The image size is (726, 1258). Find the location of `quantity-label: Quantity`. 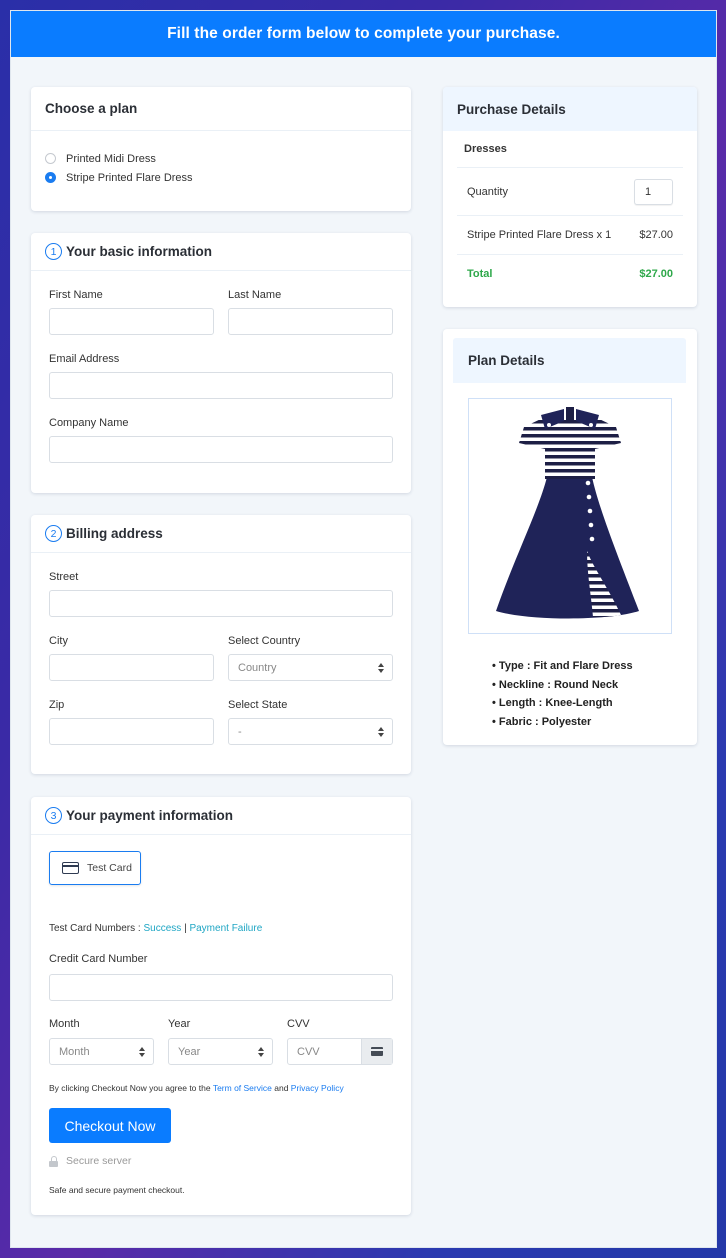

quantity-label: Quantity is located at coordinates (487, 191).